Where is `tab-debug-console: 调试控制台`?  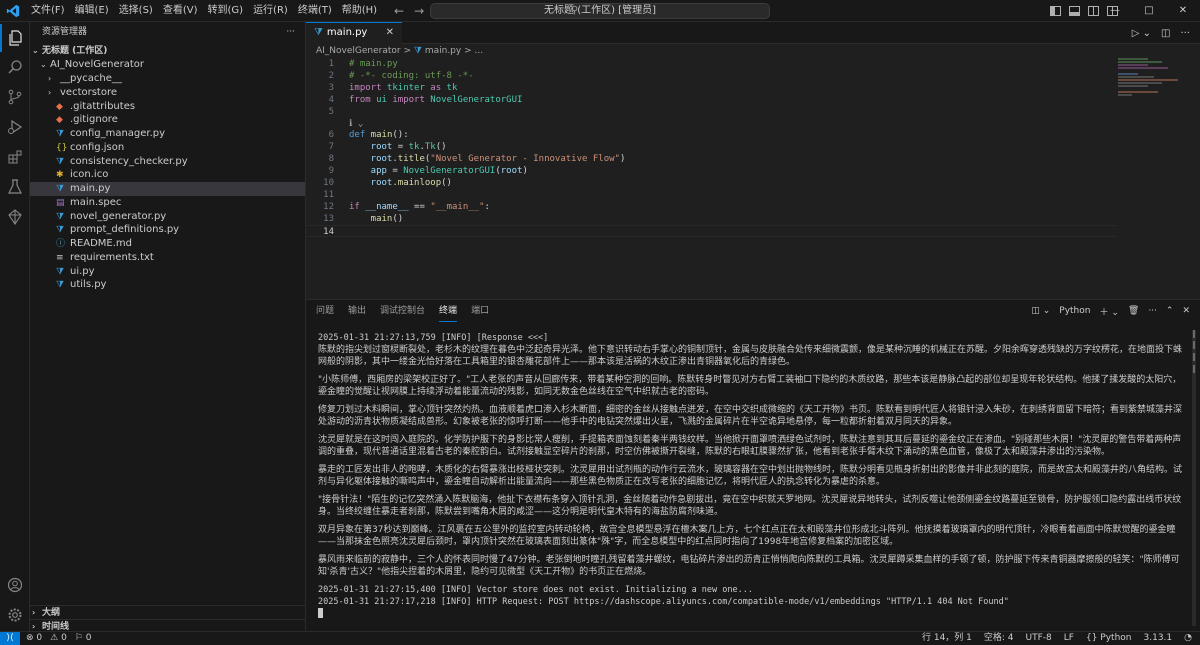 tab-debug-console: 调试控制台 is located at coordinates (402, 311).